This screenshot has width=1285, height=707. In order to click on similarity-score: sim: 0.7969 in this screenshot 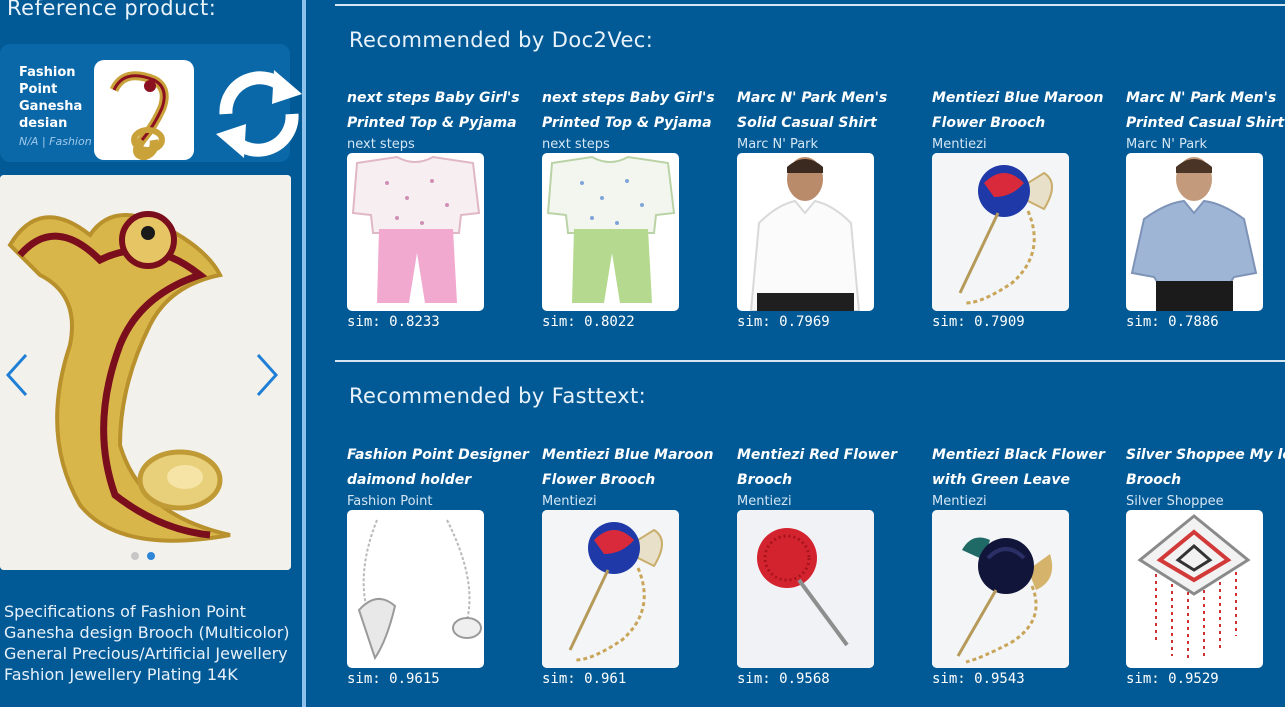, I will do `click(783, 322)`.